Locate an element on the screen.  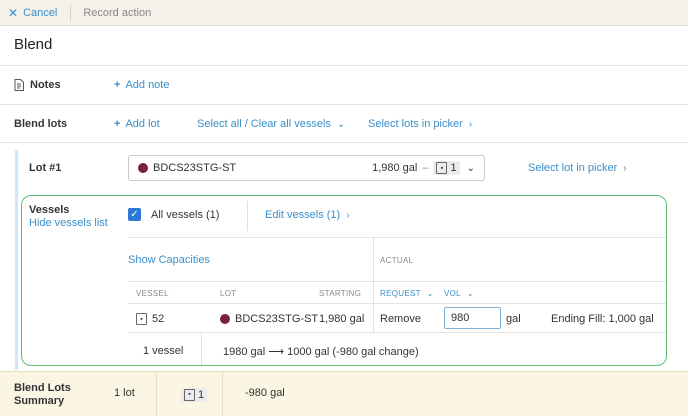
cancel-button: ✕ Cancel is located at coordinates (28, 13).